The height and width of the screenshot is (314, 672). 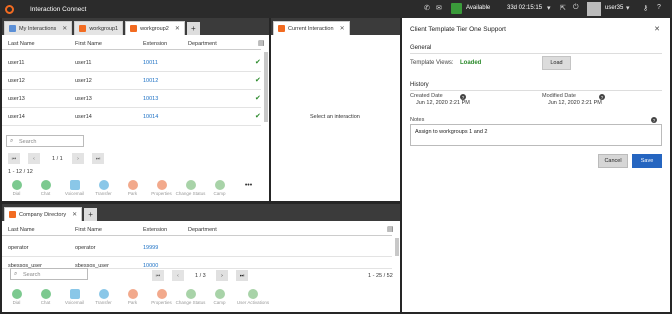 What do you see at coordinates (427, 8) in the screenshot?
I see `phone-icon: ✆` at bounding box center [427, 8].